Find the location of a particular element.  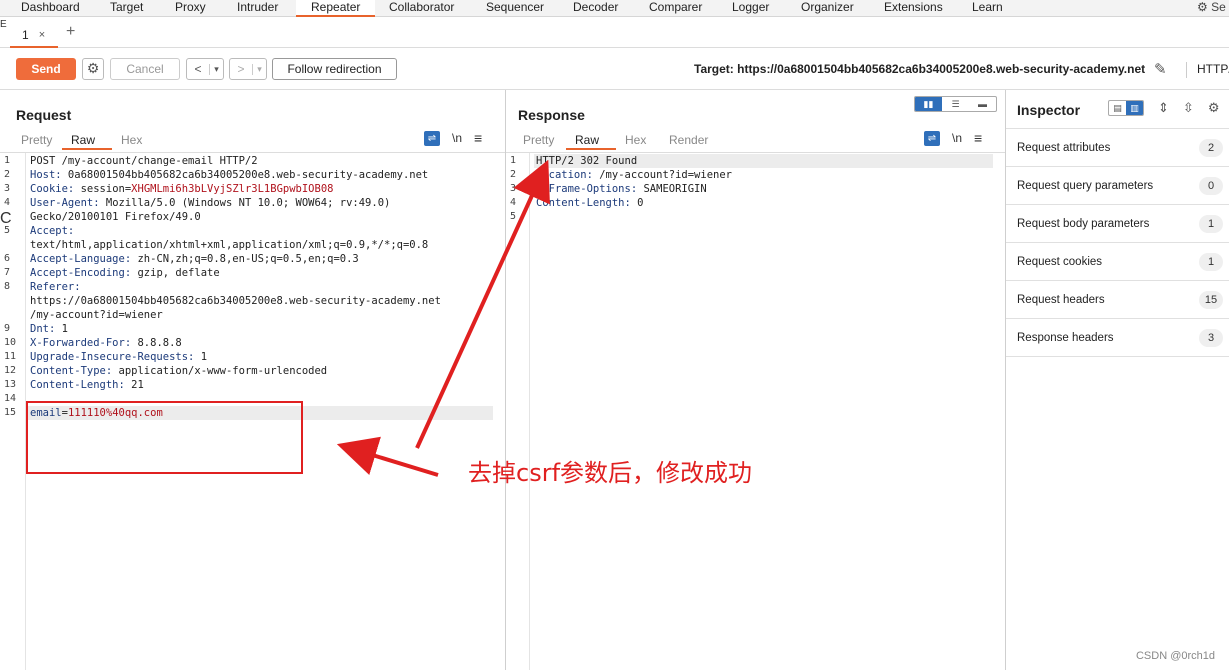

header-value: gzip, deflate is located at coordinates (175, 273).